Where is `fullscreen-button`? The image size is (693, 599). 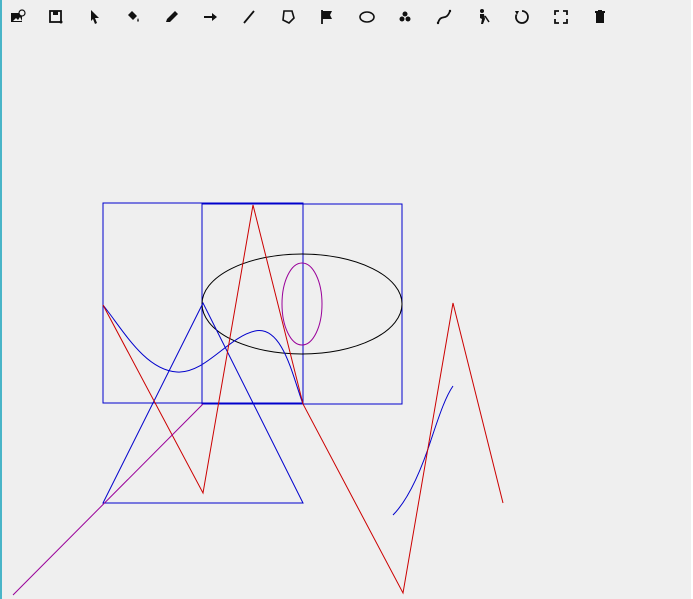
fullscreen-button is located at coordinates (561, 17).